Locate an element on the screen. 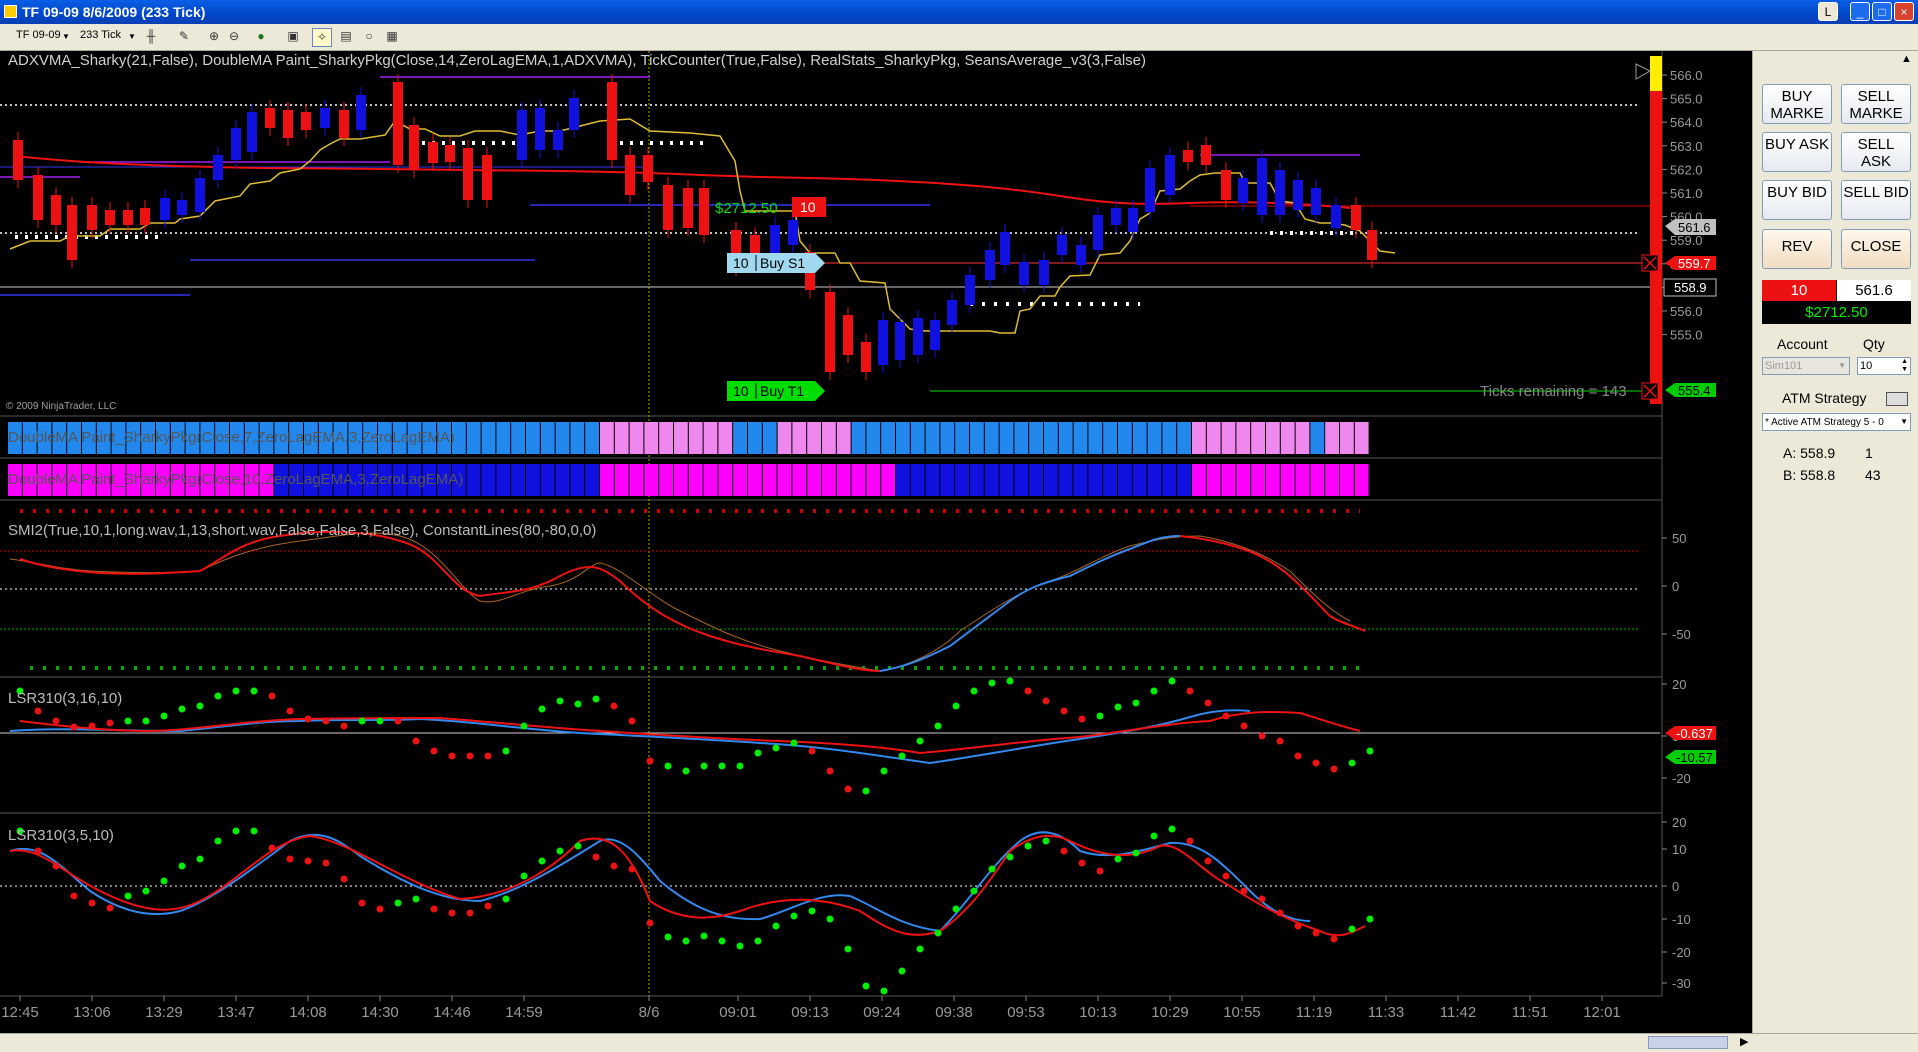 The height and width of the screenshot is (1052, 1918). sell-market-button: SELL MARKE is located at coordinates (1876, 104).